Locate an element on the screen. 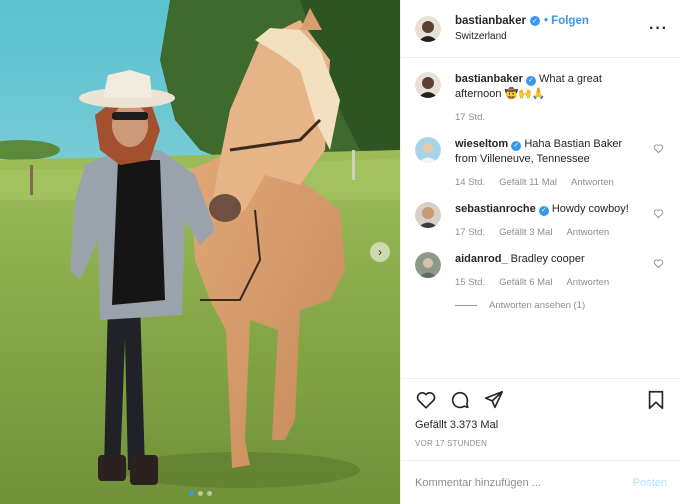 The width and height of the screenshot is (680, 504). replies-divider is located at coordinates (466, 305).